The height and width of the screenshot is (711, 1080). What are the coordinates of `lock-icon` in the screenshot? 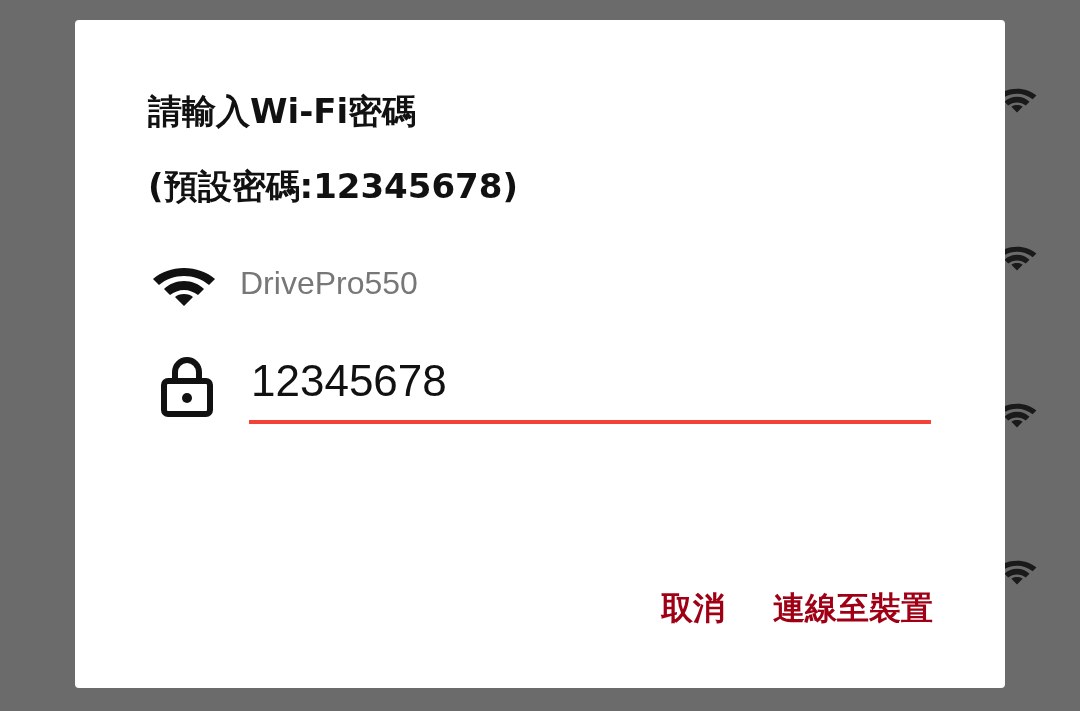 It's located at (187, 386).